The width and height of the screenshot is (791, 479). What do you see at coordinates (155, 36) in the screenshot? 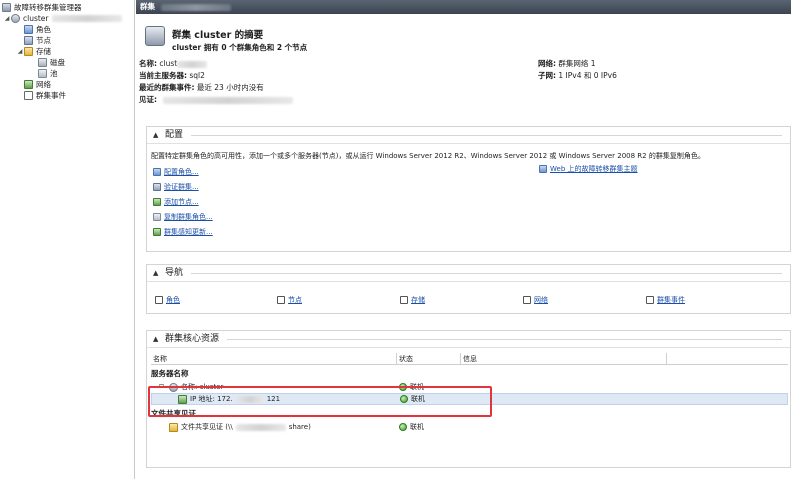
I see `cluster-summary-icon` at bounding box center [155, 36].